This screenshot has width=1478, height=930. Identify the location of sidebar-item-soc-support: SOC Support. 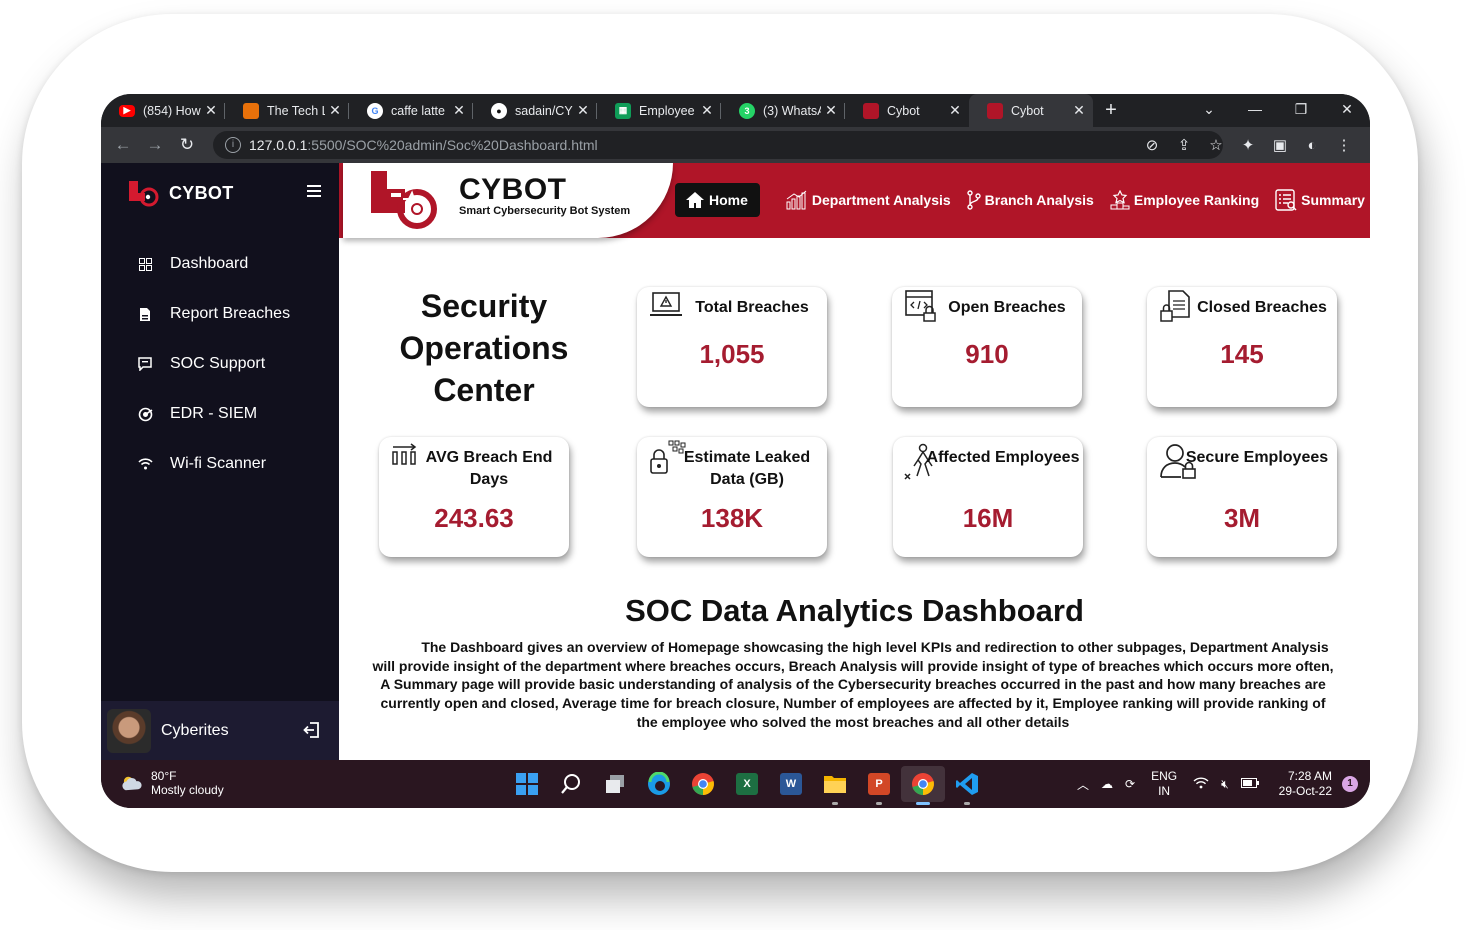
(220, 364).